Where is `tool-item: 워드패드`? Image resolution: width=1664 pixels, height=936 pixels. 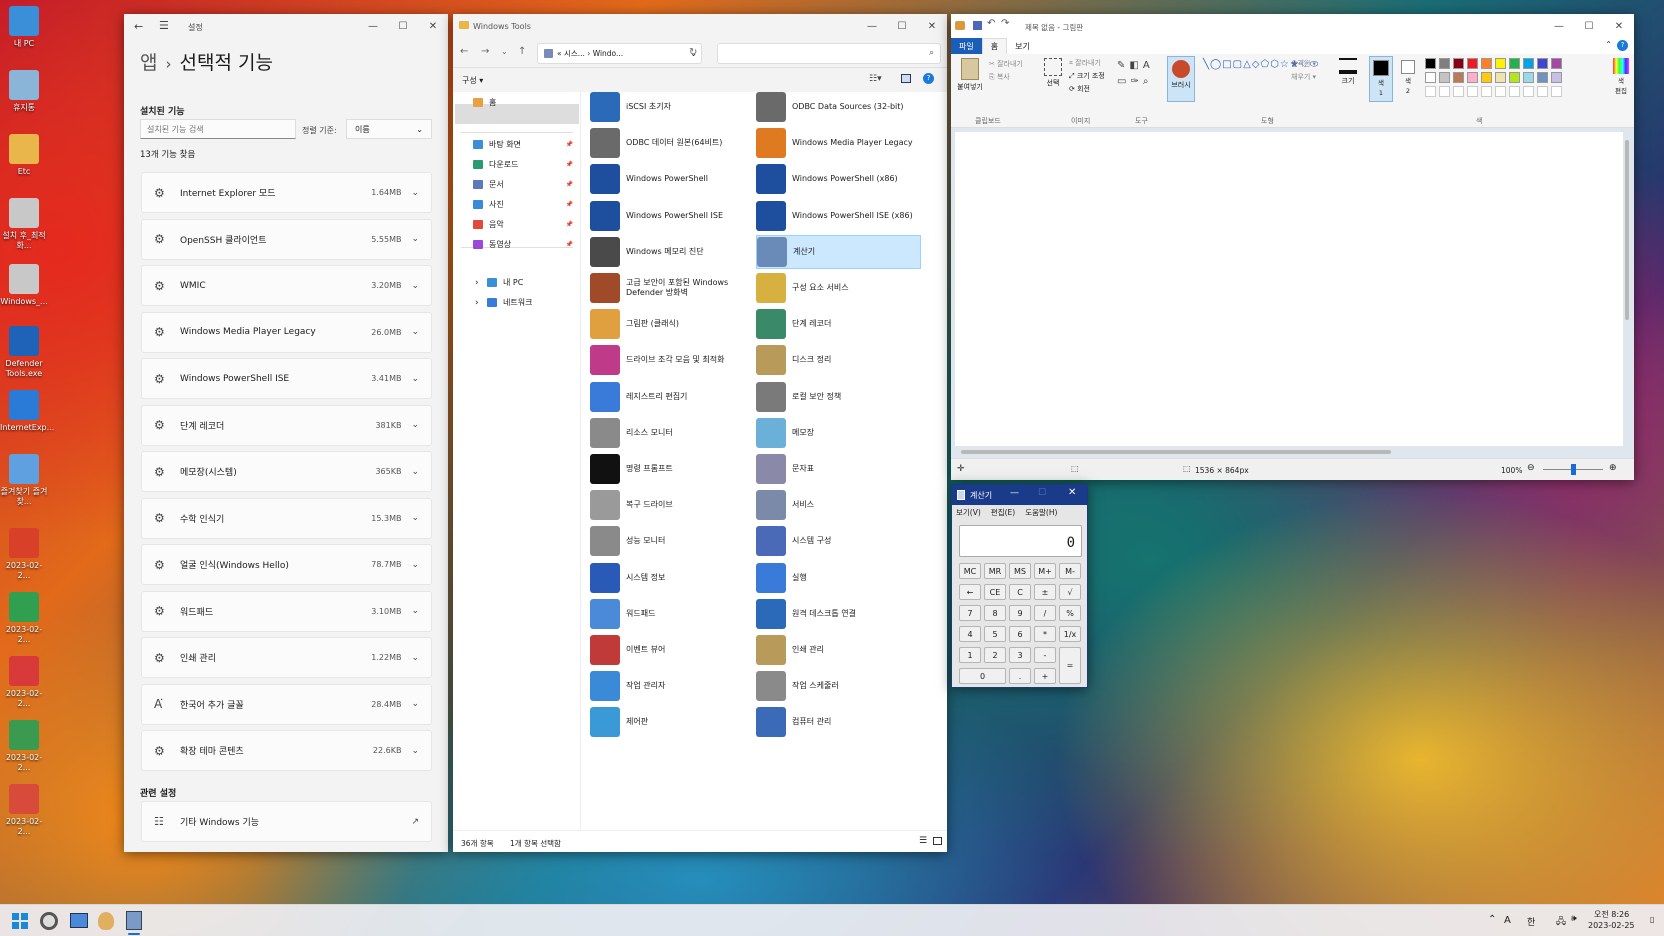 tool-item: 워드패드 is located at coordinates (672, 614).